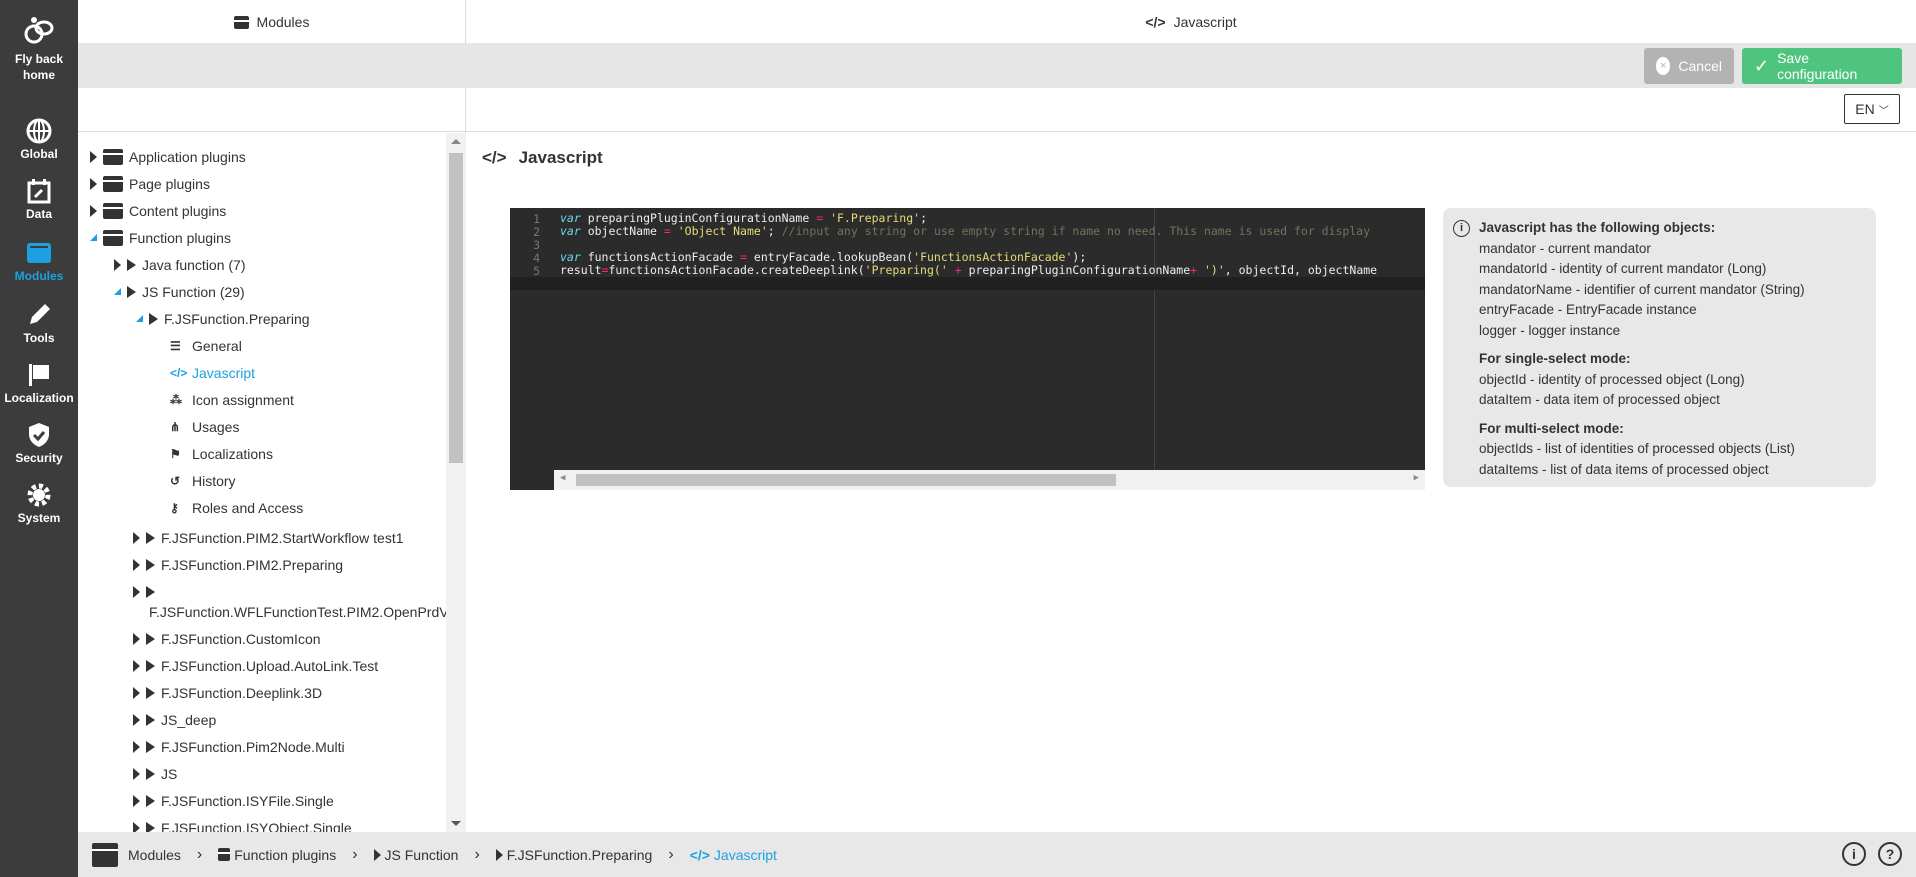  What do you see at coordinates (242, 823) in the screenshot?
I see `tree-node: F.JSFunction.ISYObject.Single` at bounding box center [242, 823].